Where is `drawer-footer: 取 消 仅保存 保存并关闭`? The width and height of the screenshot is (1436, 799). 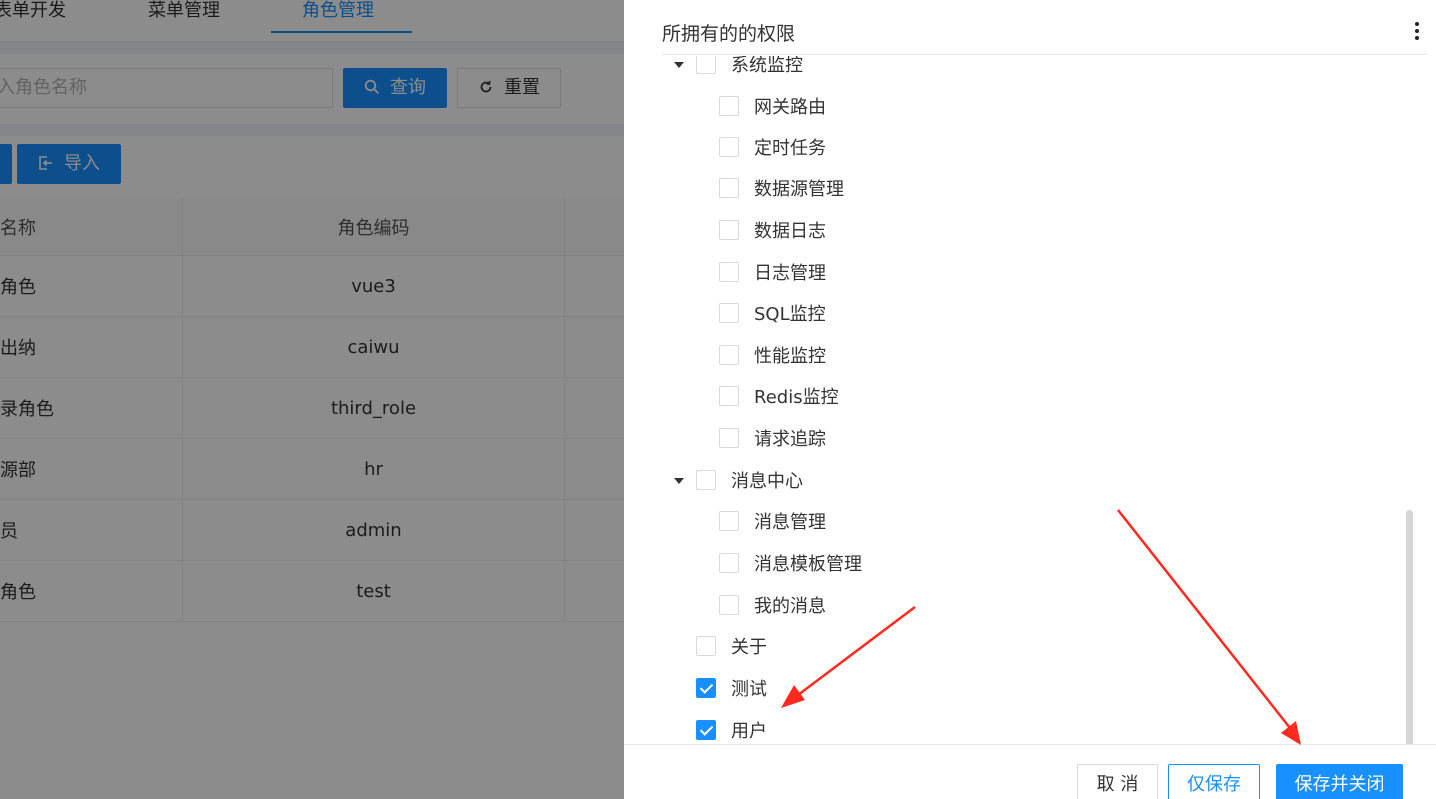
drawer-footer: 取 消 仅保存 保存并关闭 is located at coordinates (1030, 771).